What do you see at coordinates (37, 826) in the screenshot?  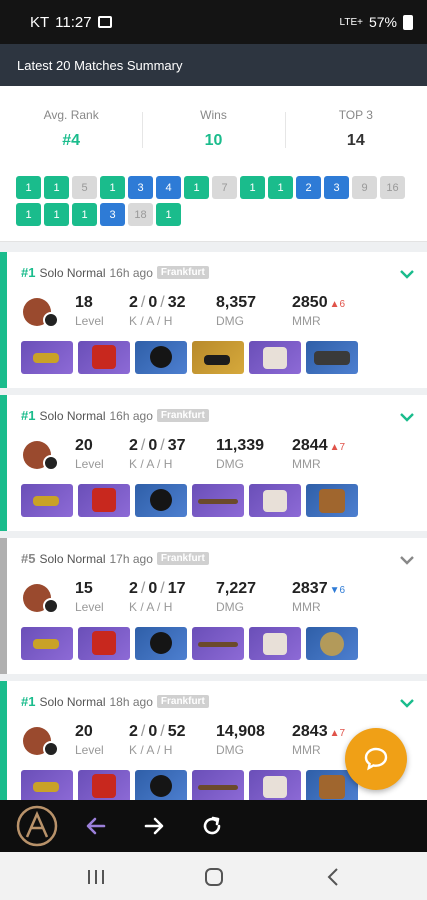 I see `app-logo-icon` at bounding box center [37, 826].